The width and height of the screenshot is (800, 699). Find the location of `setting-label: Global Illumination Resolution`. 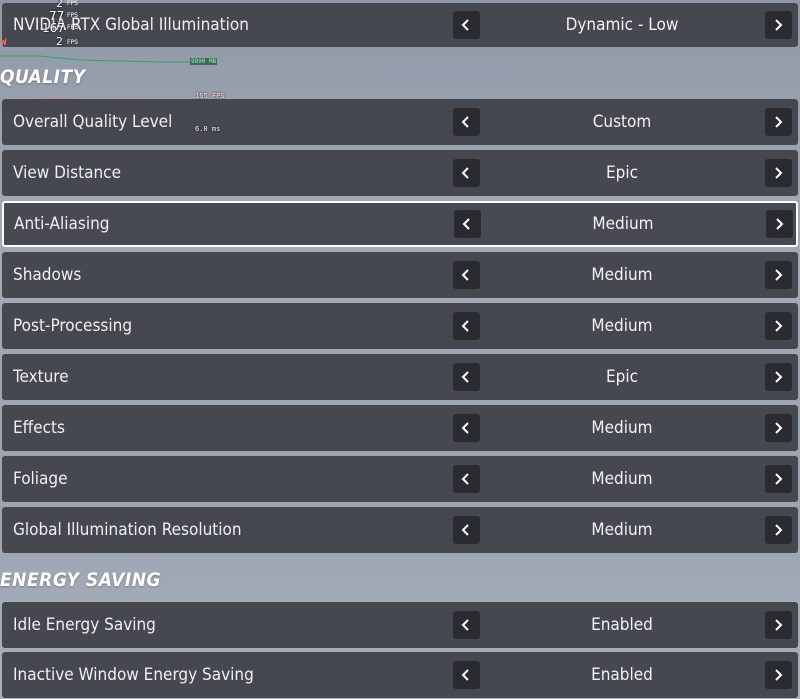

setting-label: Global Illumination Resolution is located at coordinates (127, 530).